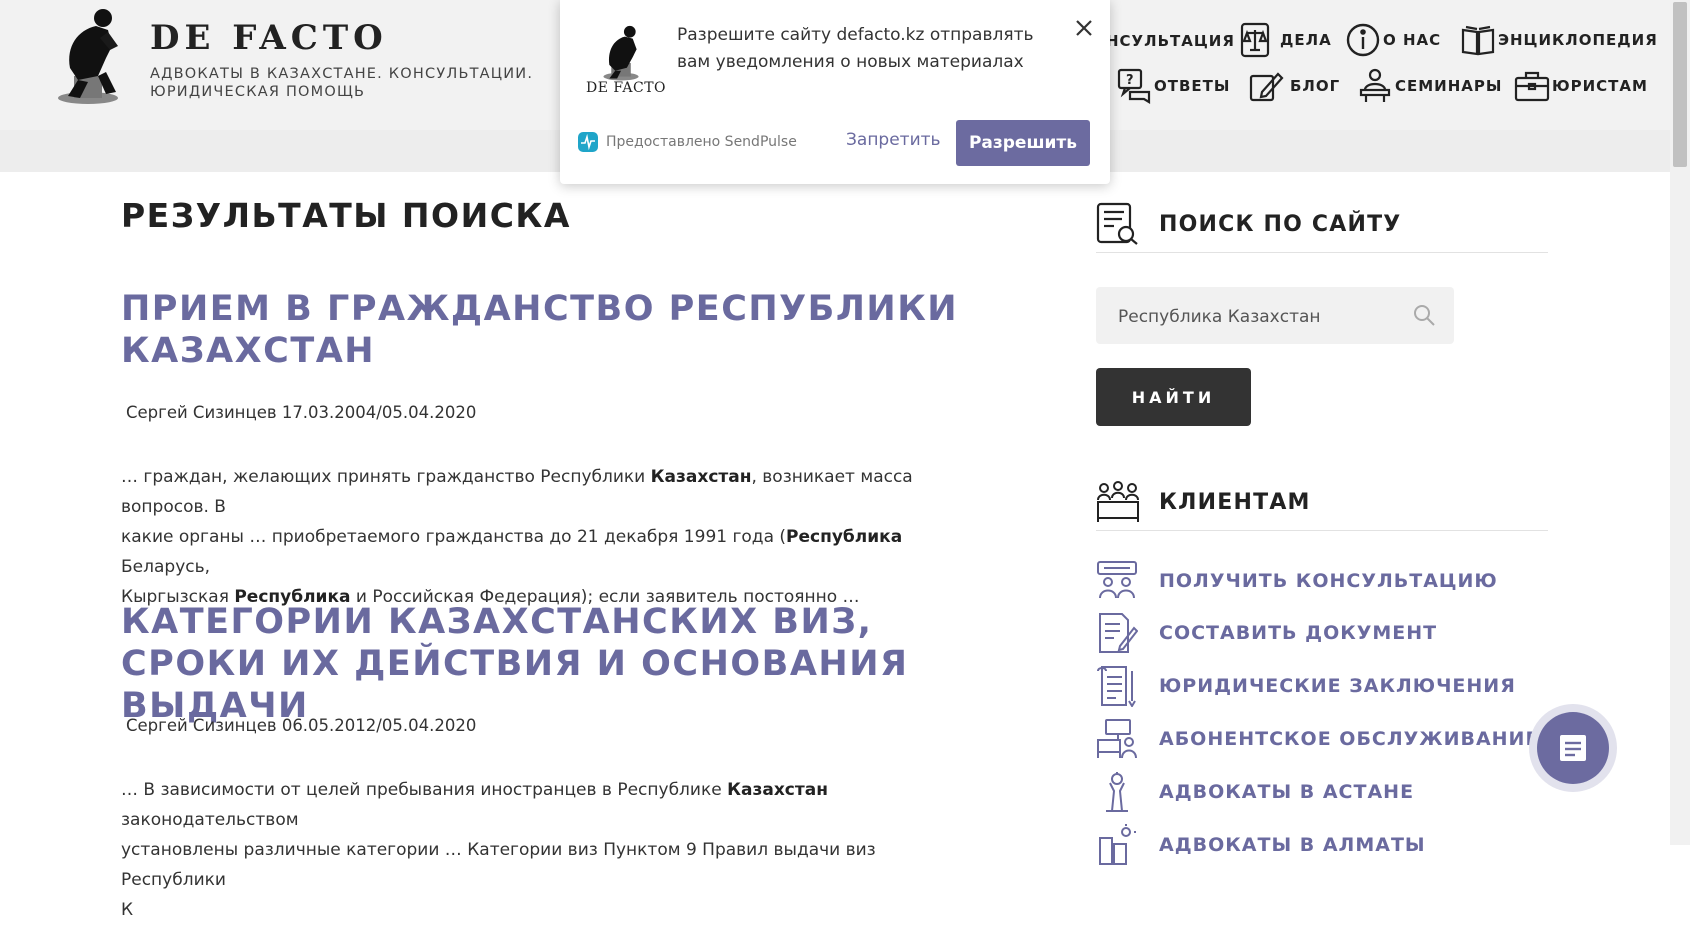  I want to click on clients-widget-title: КЛИЕНТАМ, so click(1235, 502).